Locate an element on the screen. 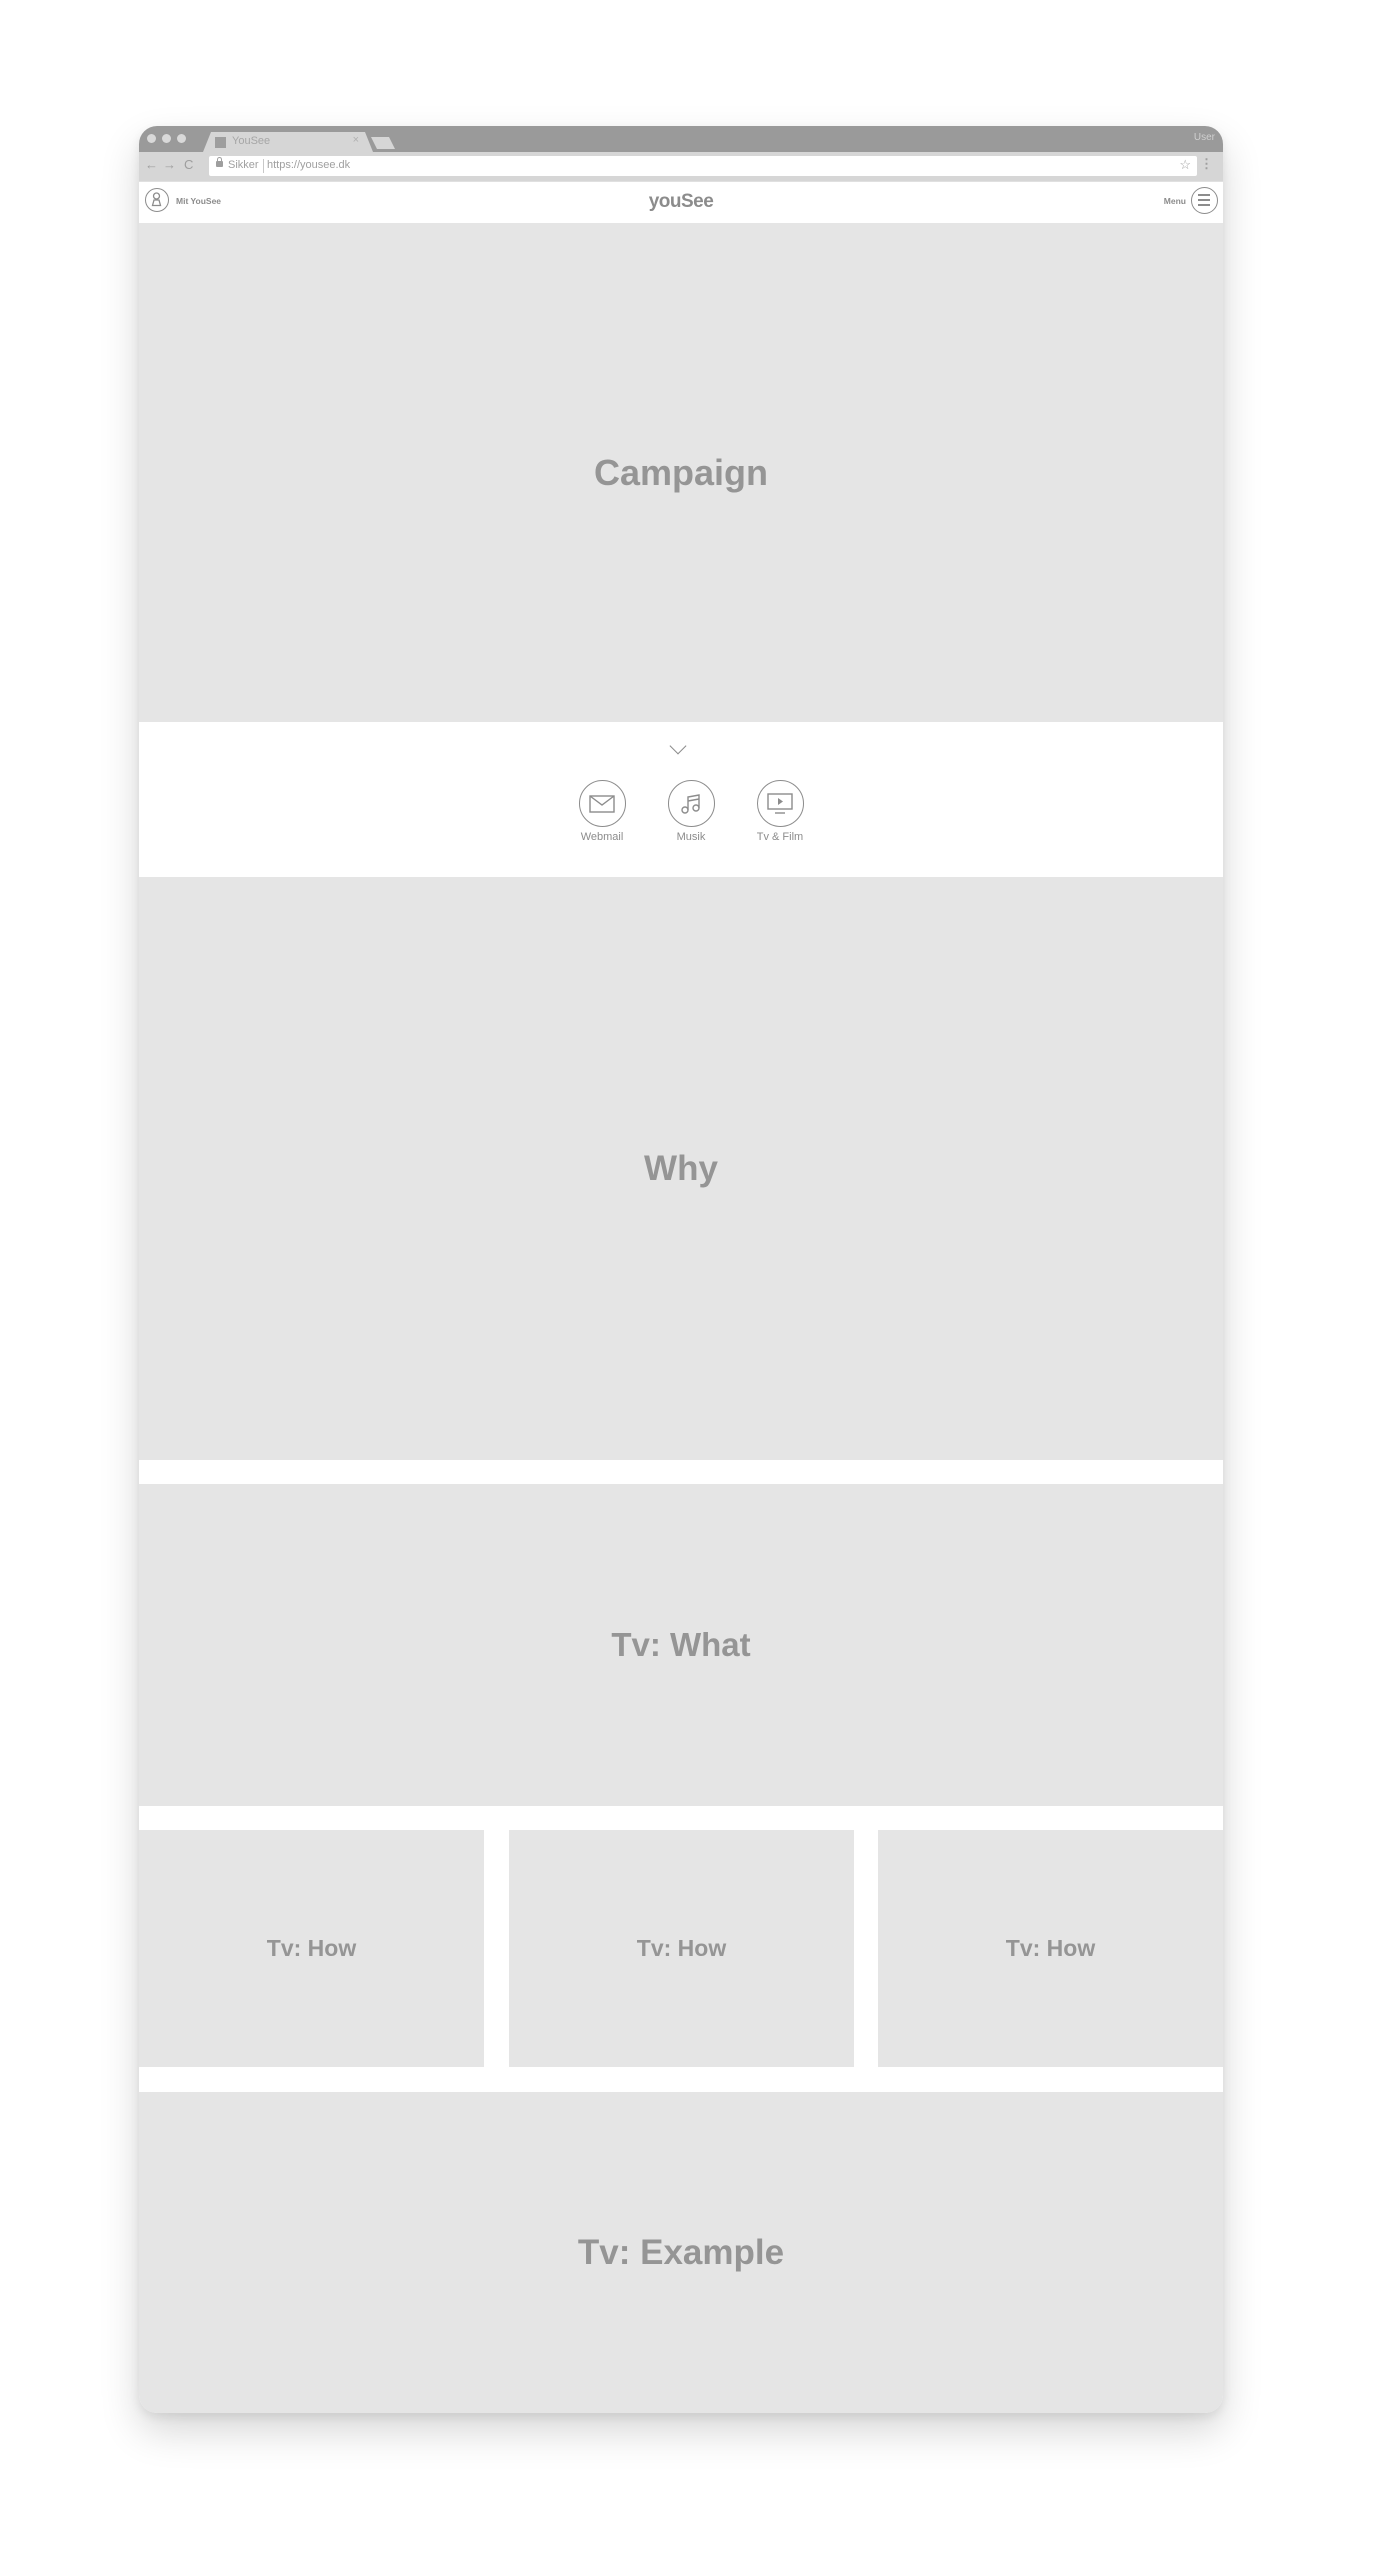 This screenshot has width=1373, height=2560. browser-toolbar: ← → C Sikker https://yousee.dk ☆ ⋮ is located at coordinates (681, 166).